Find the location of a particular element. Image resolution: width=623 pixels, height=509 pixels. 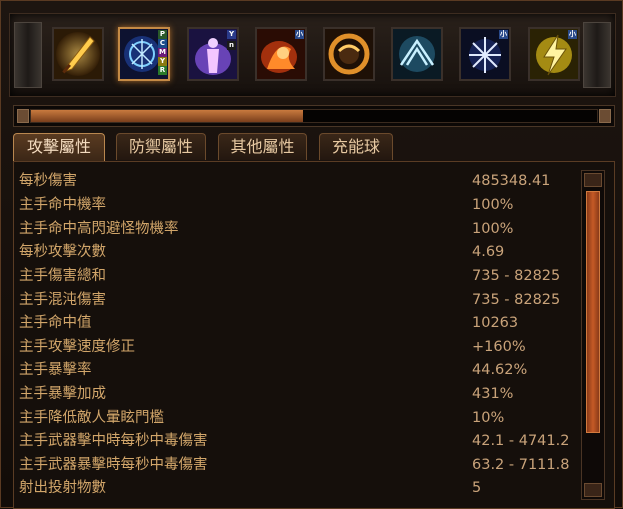

rune-badge-m: M is located at coordinates (162, 52).